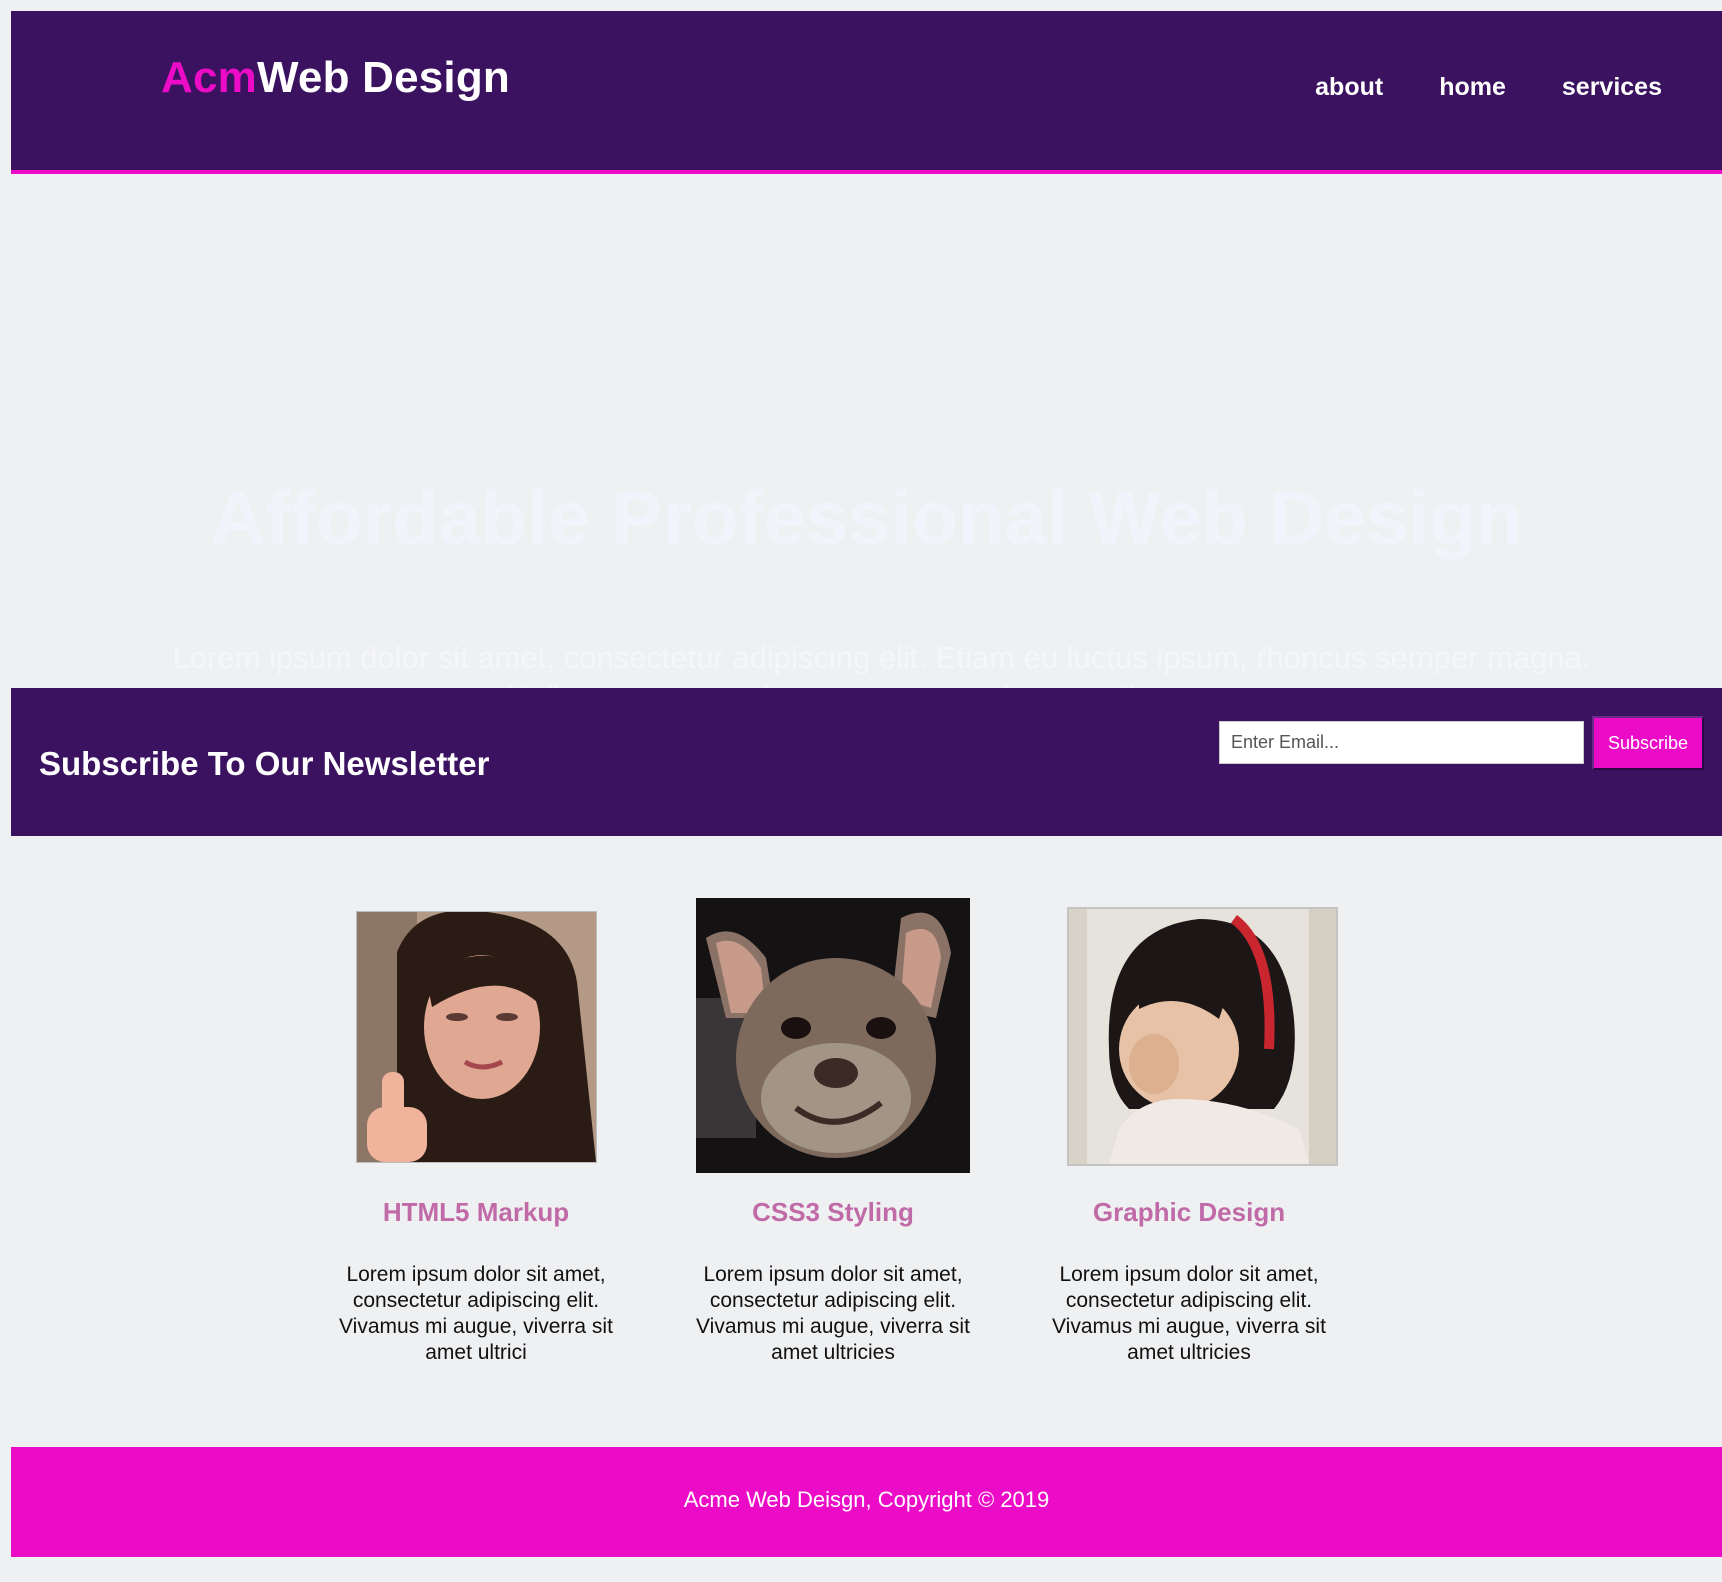  What do you see at coordinates (1202, 1036) in the screenshot?
I see `crying-child-photo` at bounding box center [1202, 1036].